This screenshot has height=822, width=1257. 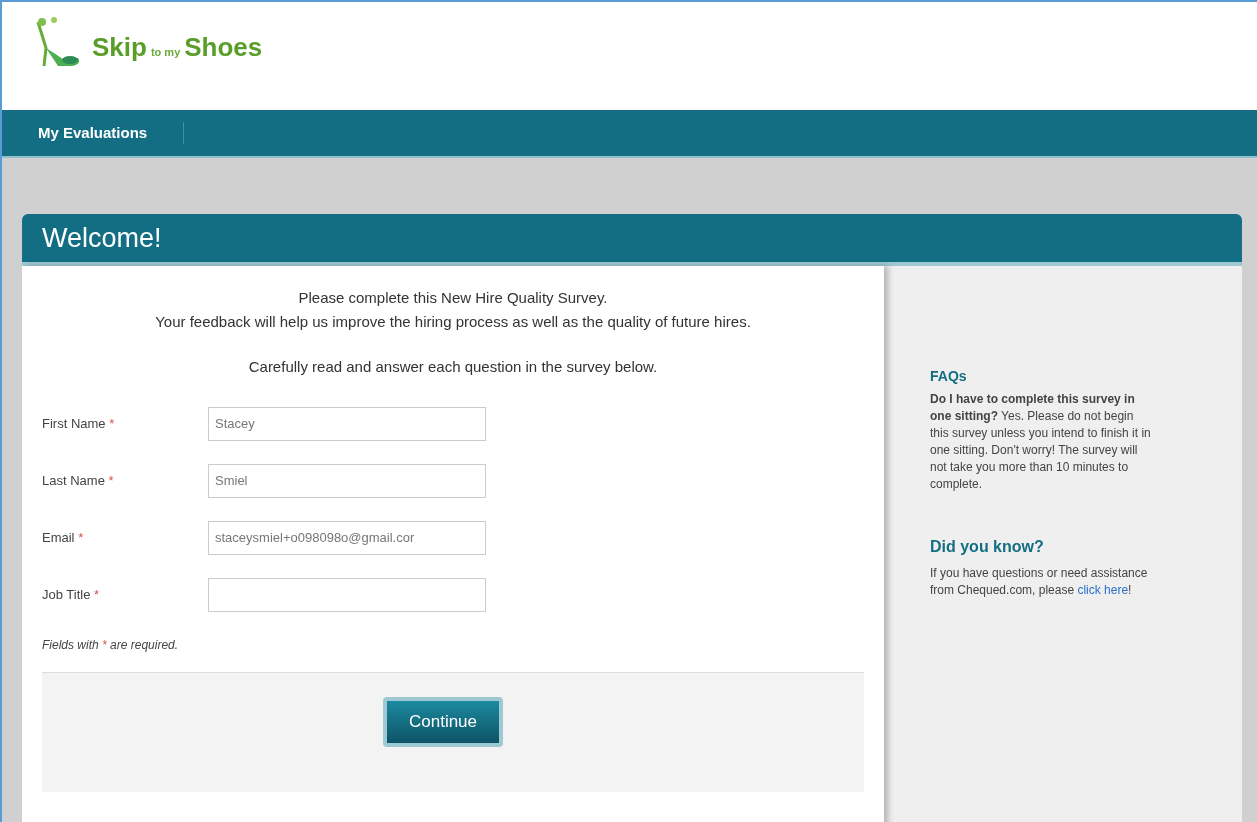 I want to click on field-label: Email *, so click(x=63, y=537).